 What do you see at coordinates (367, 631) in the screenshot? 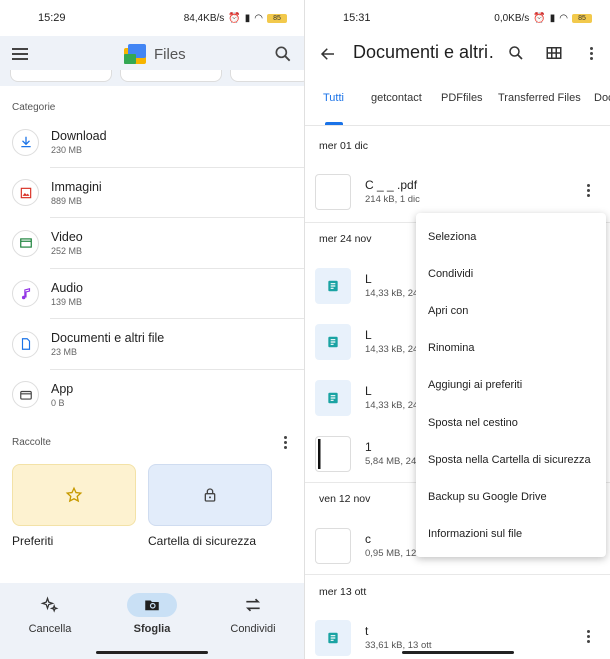
I see `file-name: t` at bounding box center [367, 631].